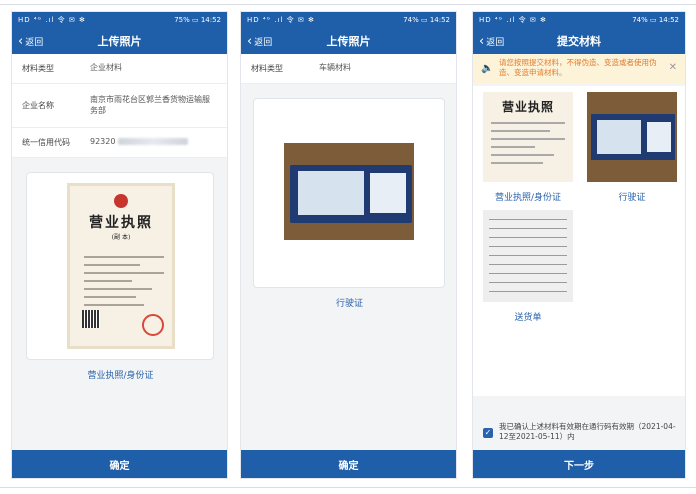  I want to click on redacted-blur, so click(153, 142).